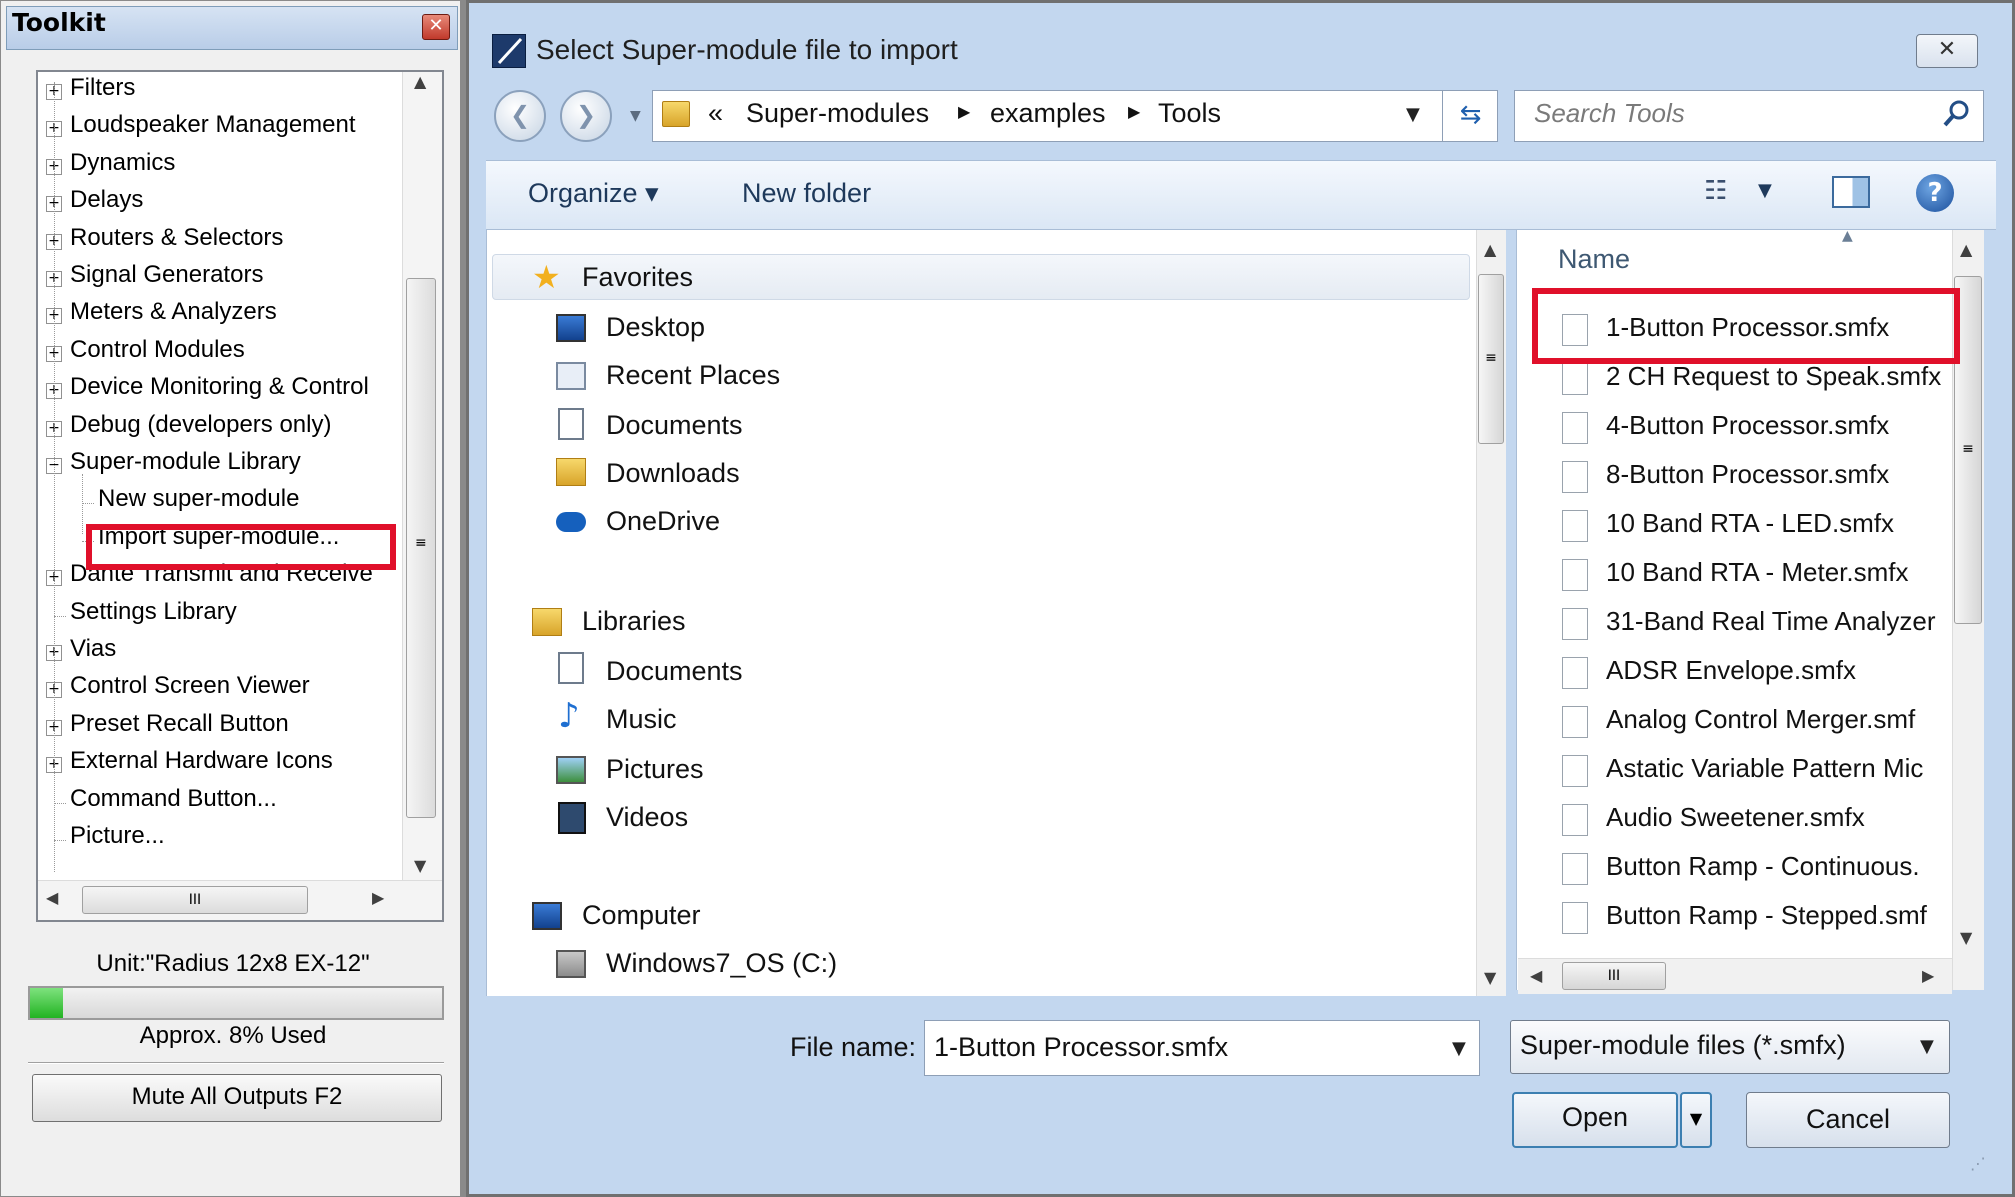 Image resolution: width=2015 pixels, height=1197 pixels. Describe the element at coordinates (1594, 259) in the screenshot. I see `column-header-name: Name` at that location.